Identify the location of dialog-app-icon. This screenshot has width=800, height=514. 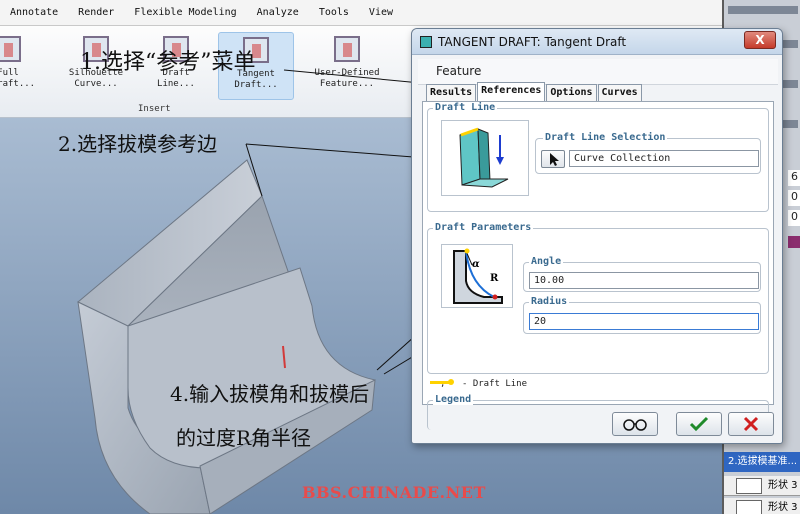
(426, 41).